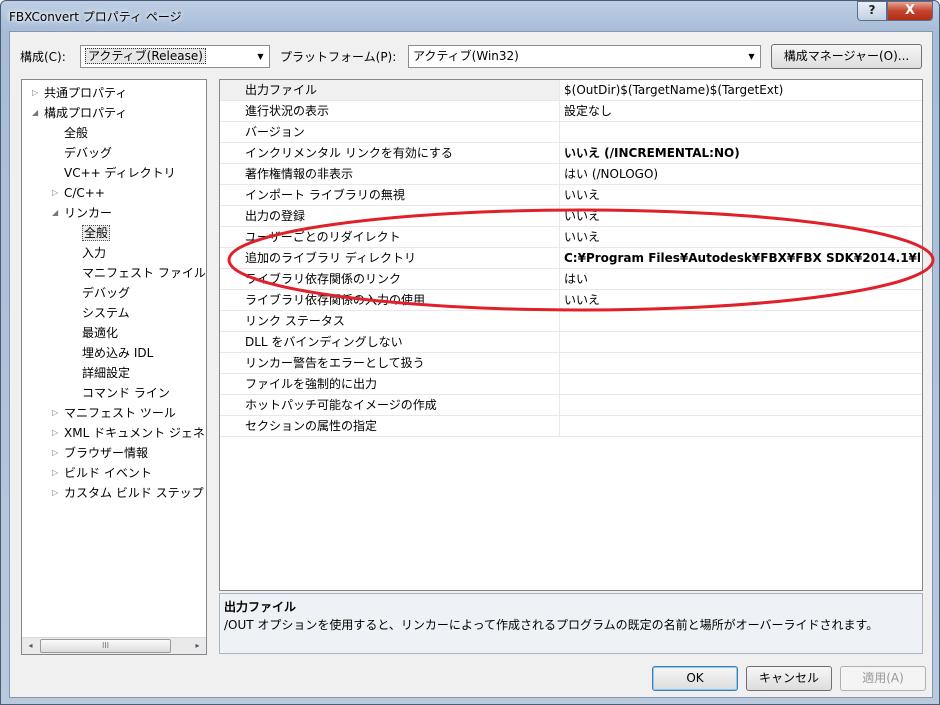  What do you see at coordinates (741, 153) in the screenshot?
I see `property-value: いいえ (/INCREMENTAL:NO)` at bounding box center [741, 153].